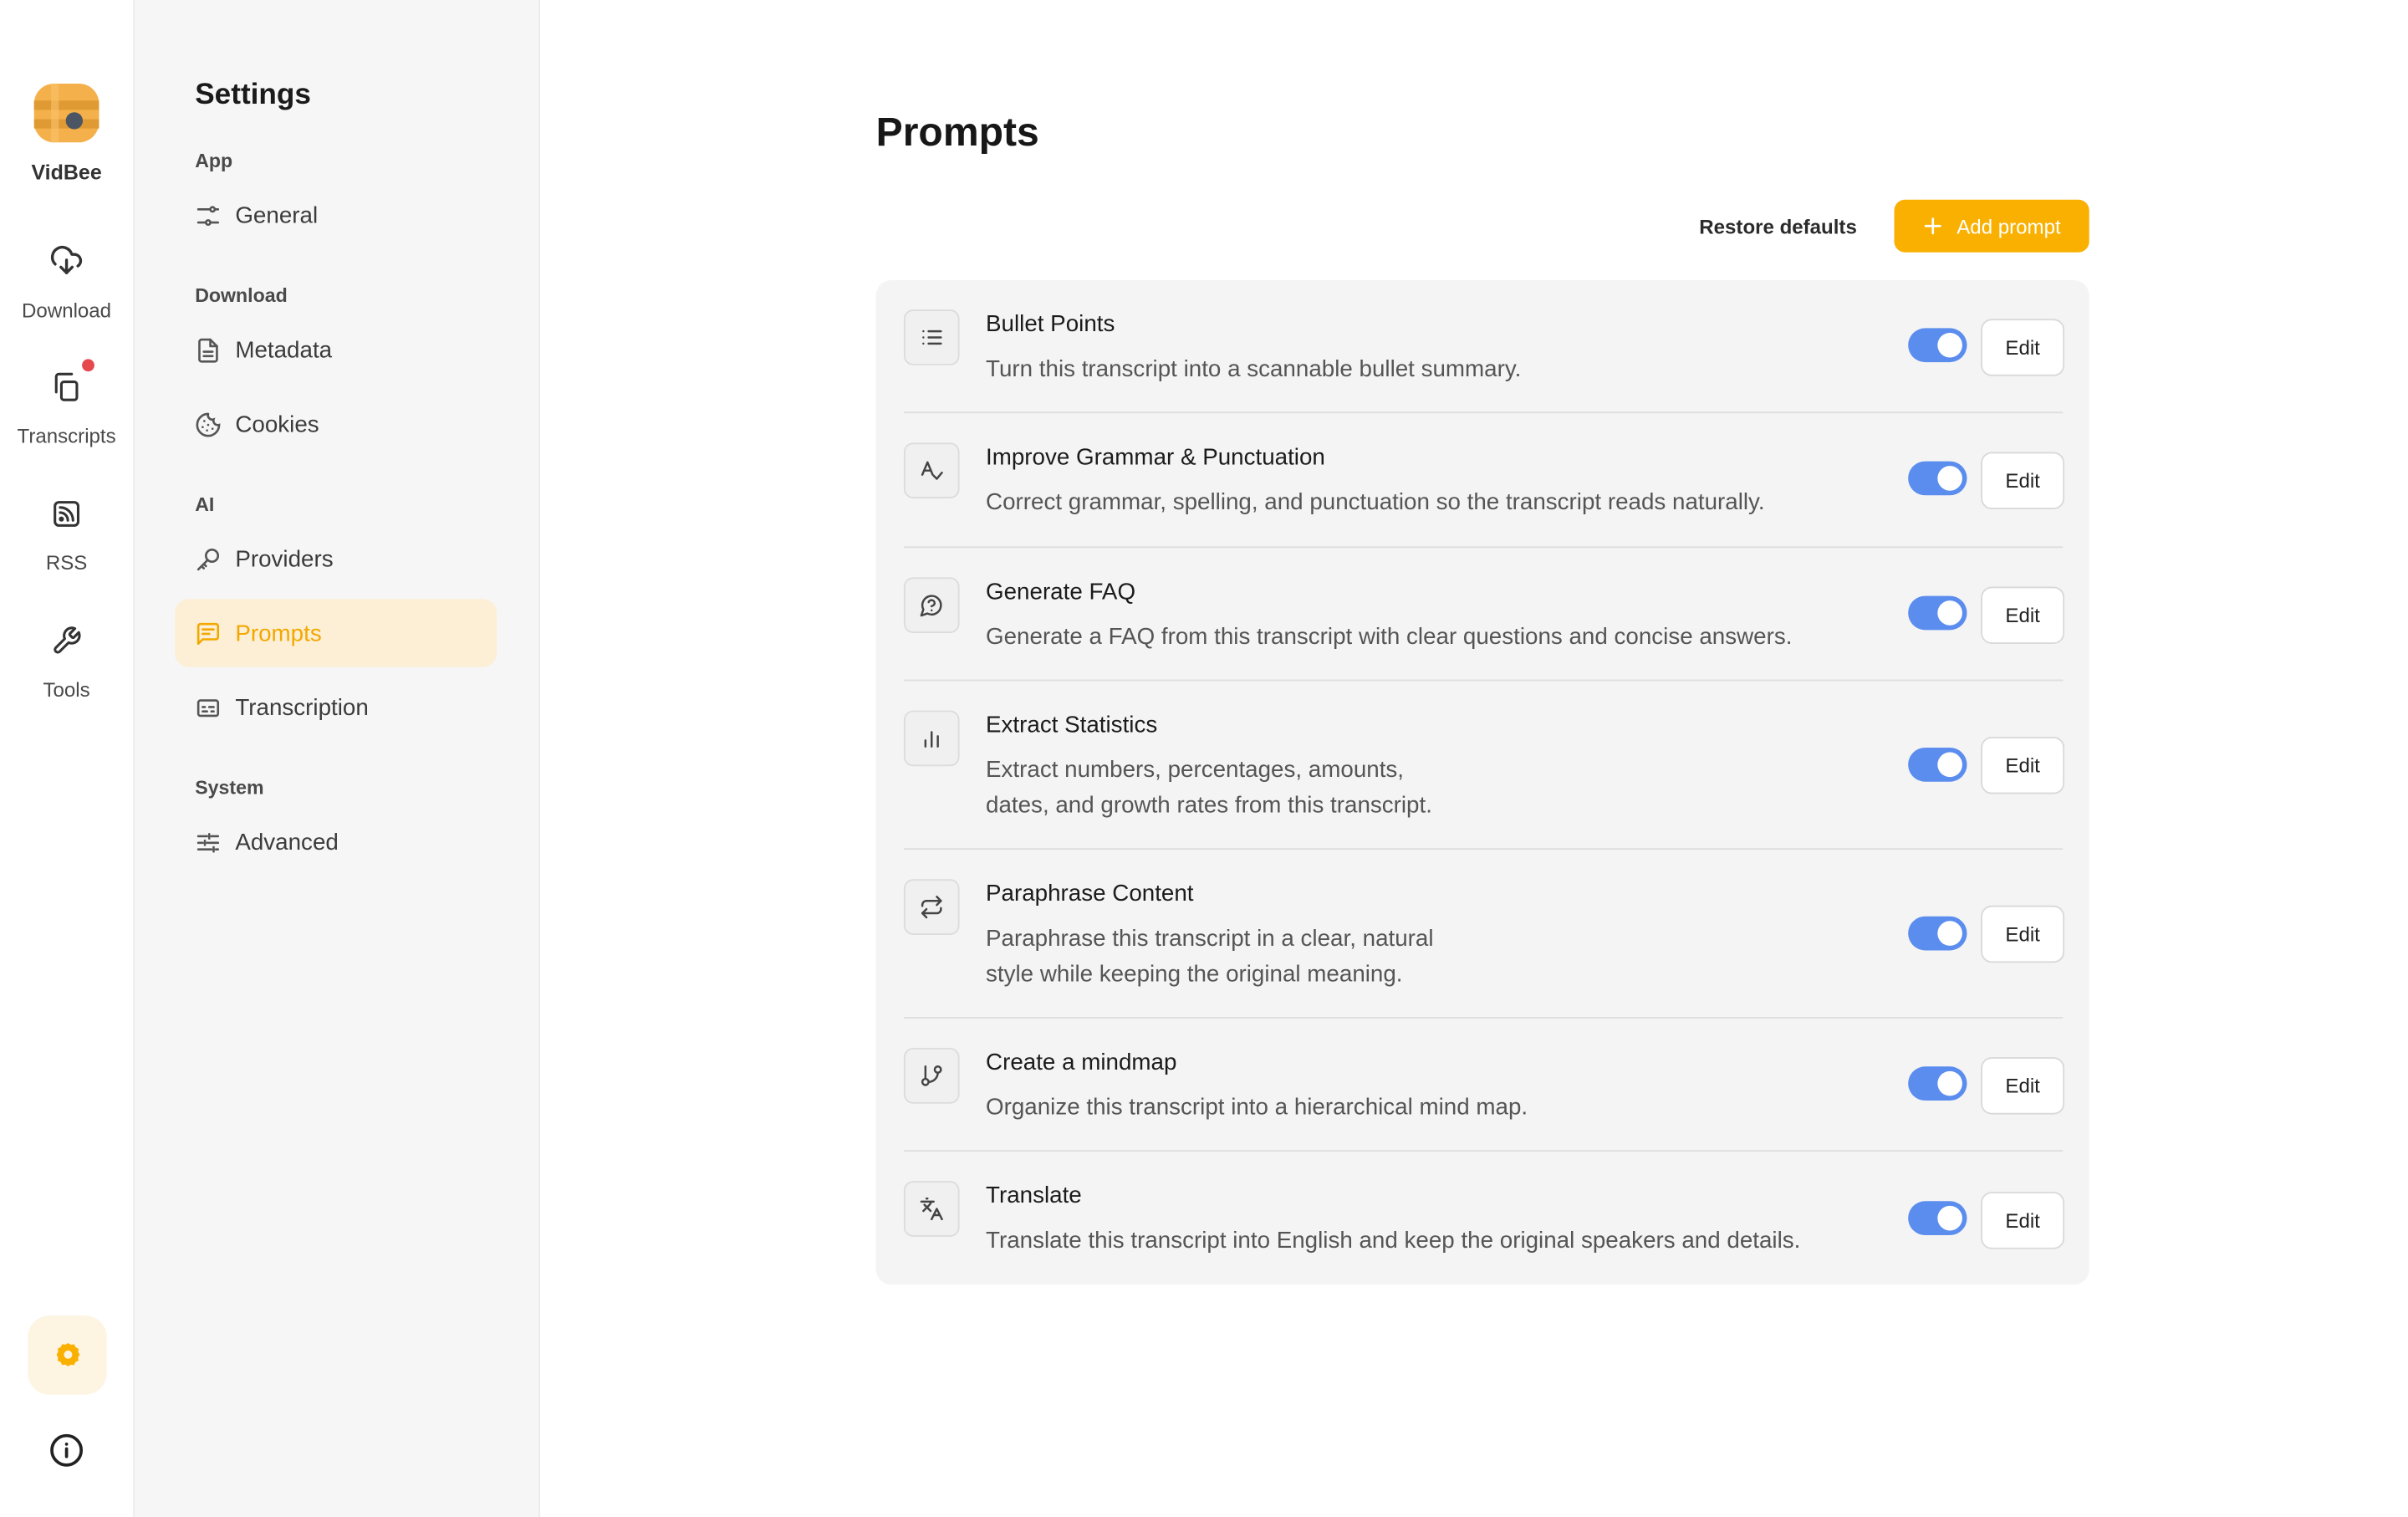  What do you see at coordinates (208, 424) in the screenshot?
I see `cookie-icon` at bounding box center [208, 424].